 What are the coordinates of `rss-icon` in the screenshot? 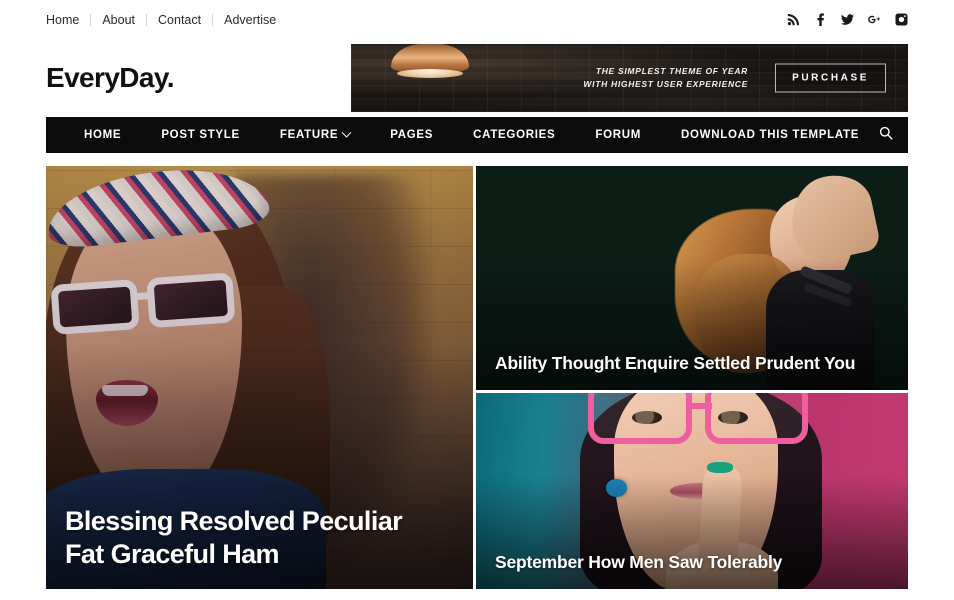 It's located at (793, 19).